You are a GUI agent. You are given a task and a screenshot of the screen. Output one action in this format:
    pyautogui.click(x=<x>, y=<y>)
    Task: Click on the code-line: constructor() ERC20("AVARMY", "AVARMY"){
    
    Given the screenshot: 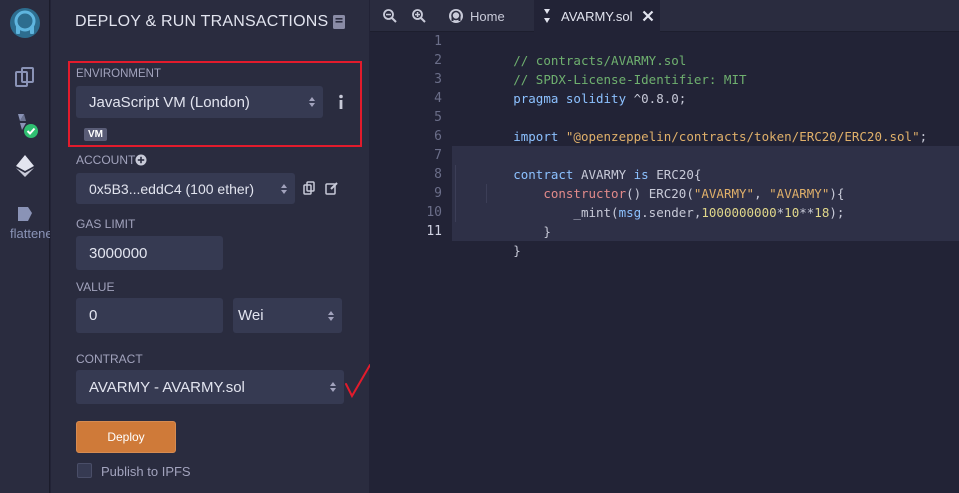 What is the action you would take?
    pyautogui.click(x=694, y=193)
    